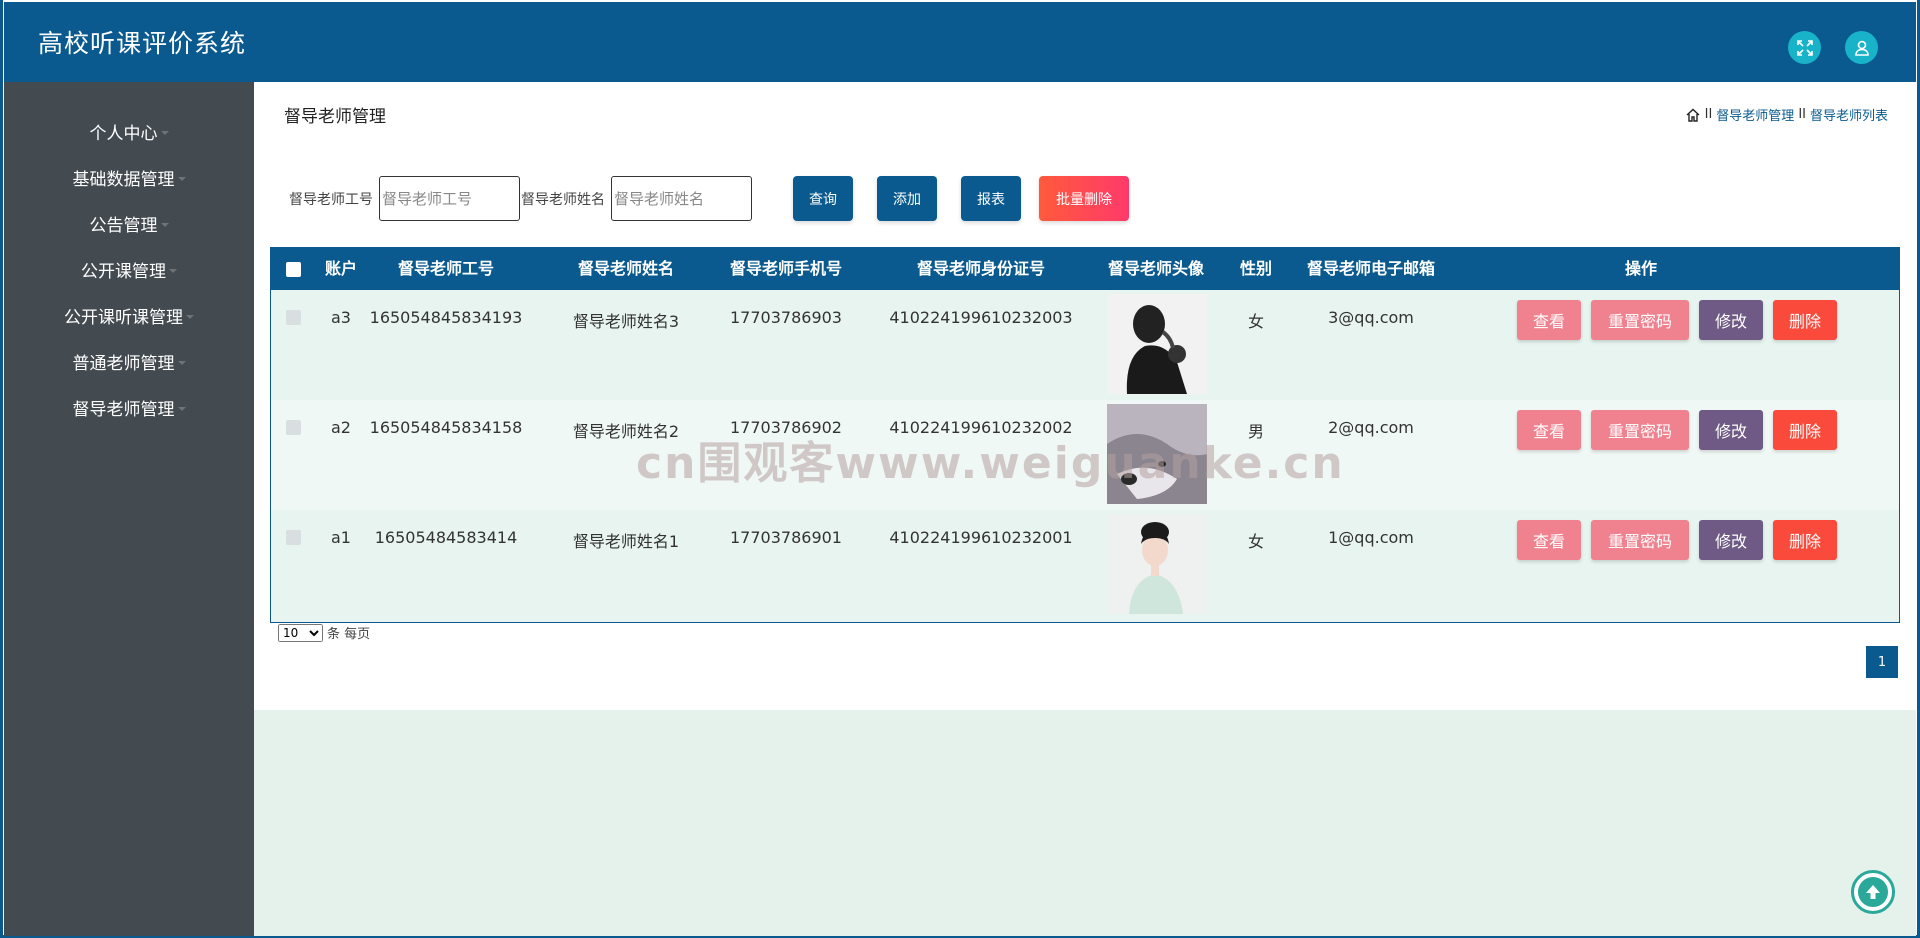 The image size is (1920, 938). Describe the element at coordinates (980, 268) in the screenshot. I see `column-header-idcard: 督导老师身份证号` at that location.